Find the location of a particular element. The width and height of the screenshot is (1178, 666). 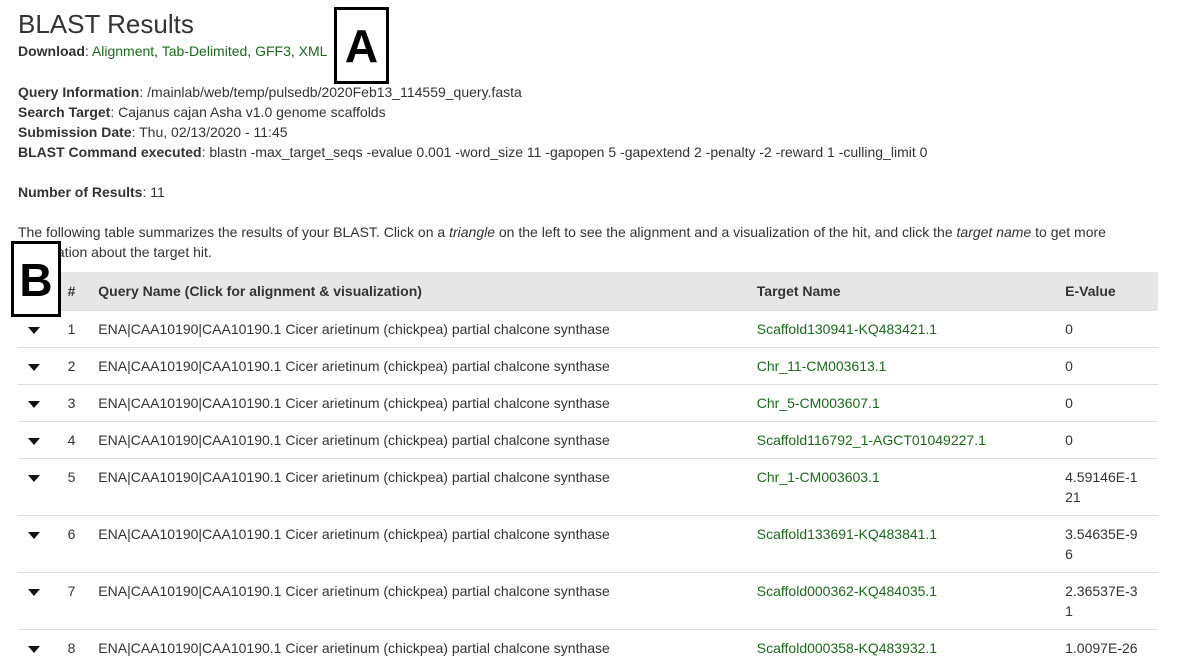

row-target-link: Scaffold000358-KQ483932.1 is located at coordinates (847, 648).